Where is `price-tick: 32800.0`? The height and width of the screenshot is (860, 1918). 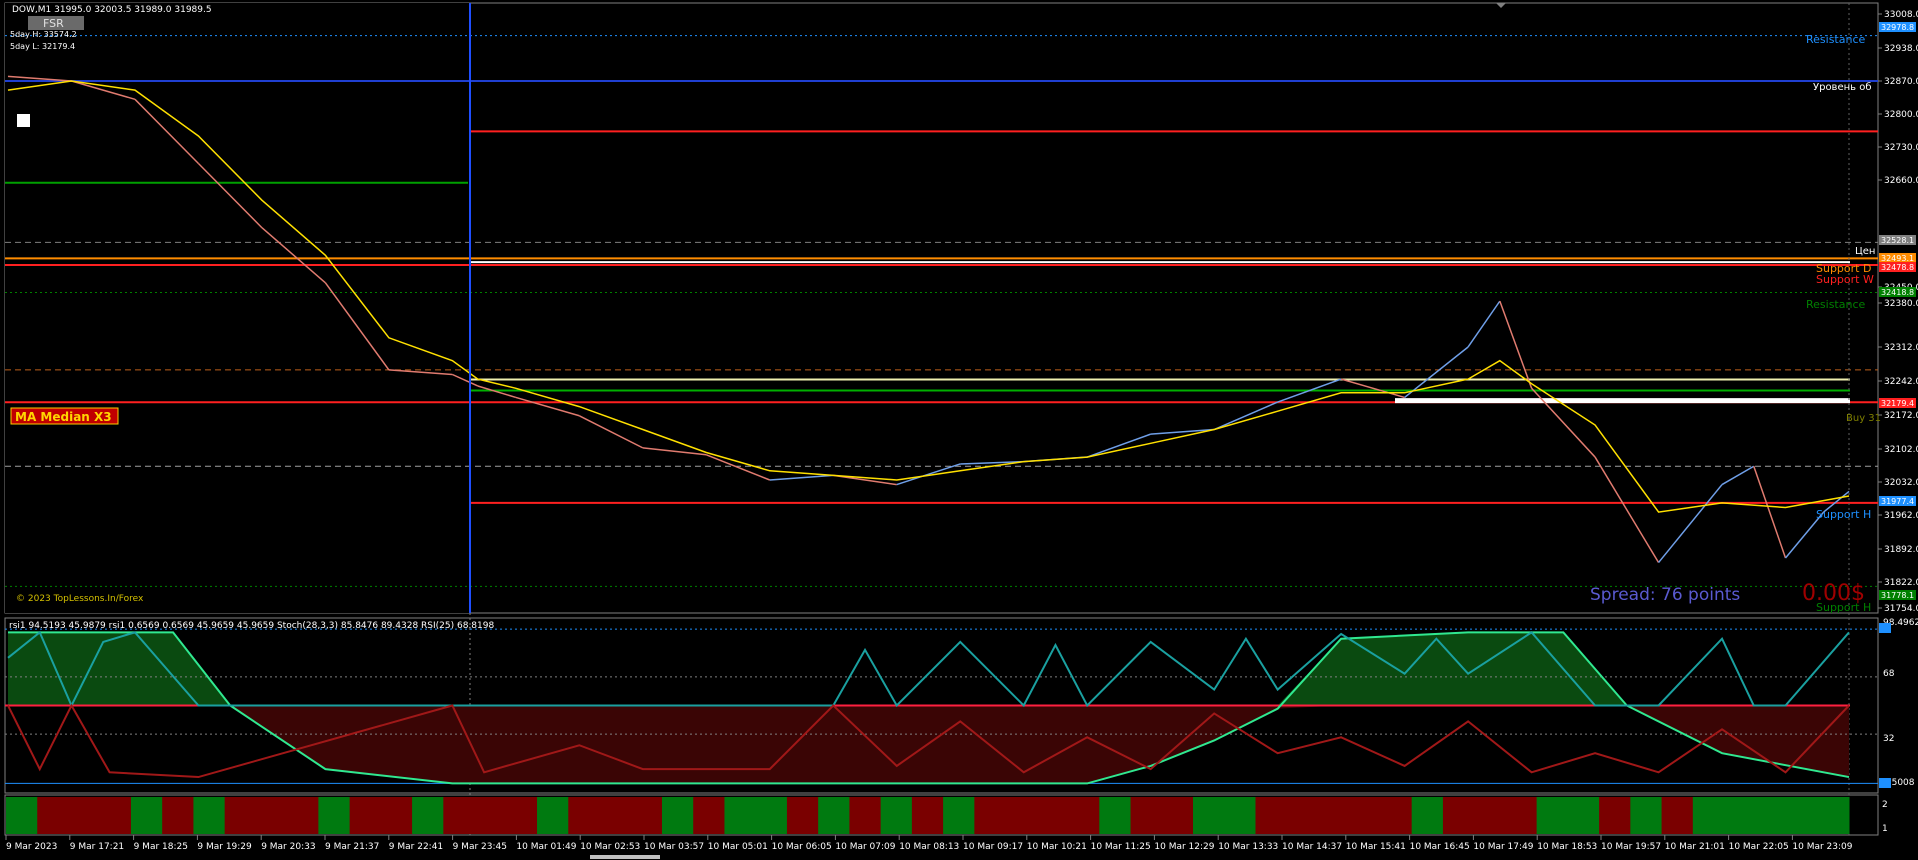
price-tick: 32800.0 is located at coordinates (1901, 115).